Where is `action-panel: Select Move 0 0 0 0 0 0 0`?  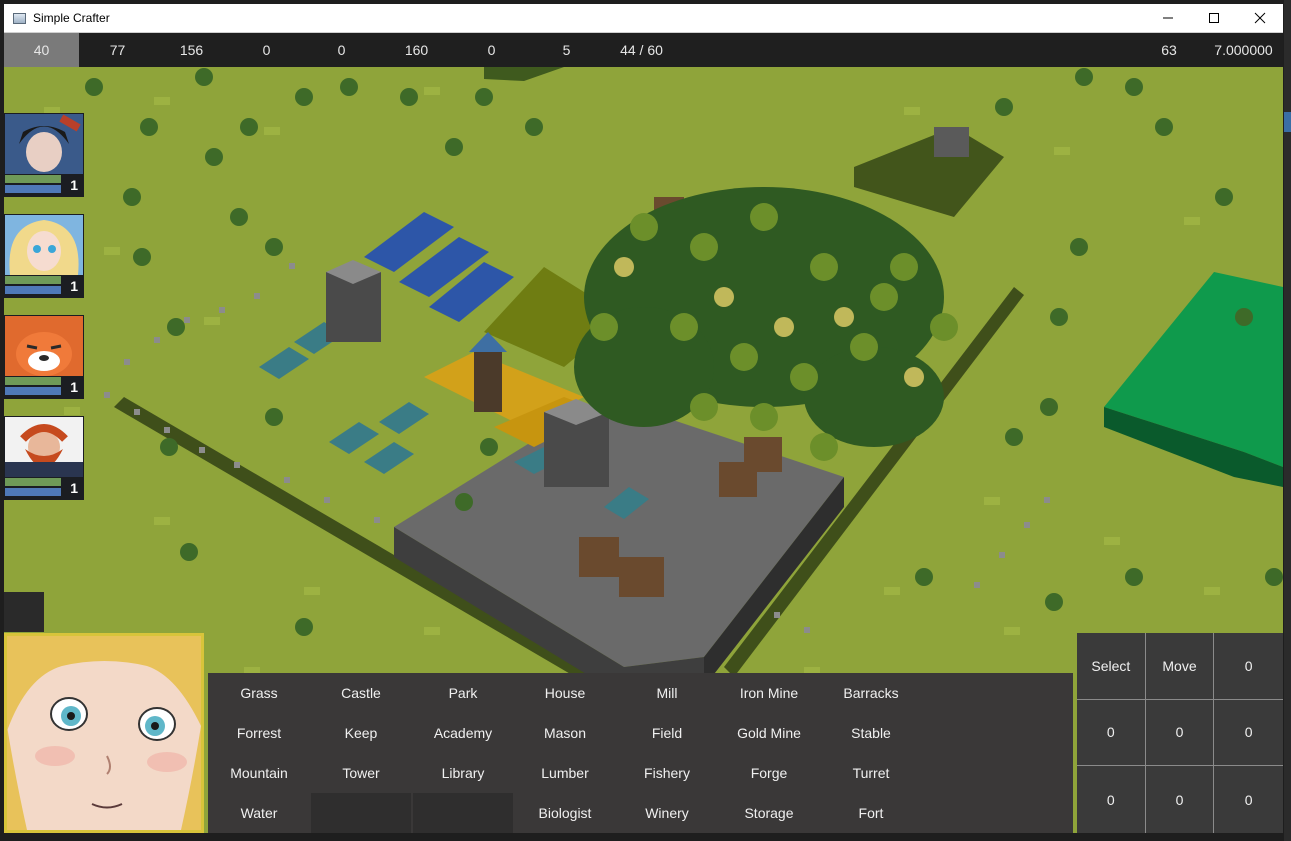 action-panel: Select Move 0 0 0 0 0 0 0 is located at coordinates (1180, 733).